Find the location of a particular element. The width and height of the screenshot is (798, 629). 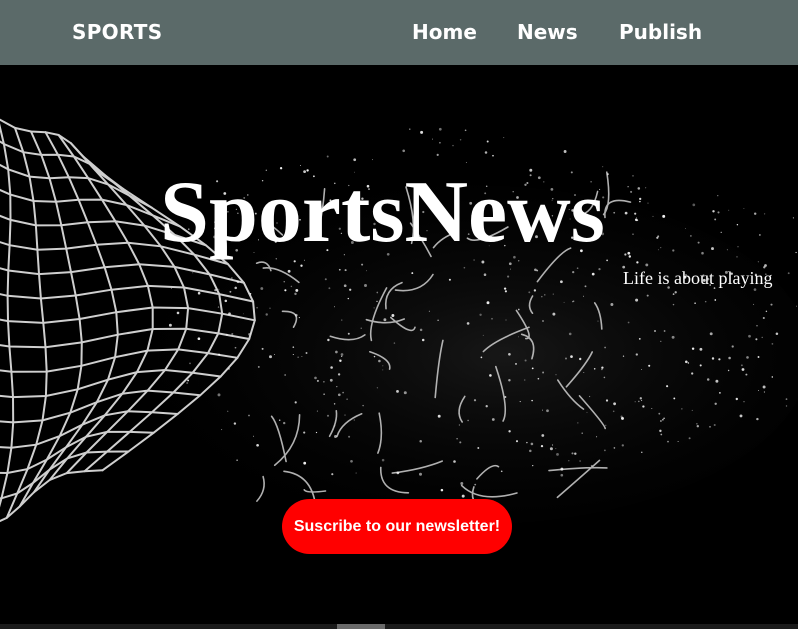

nav-link-publish: Publish is located at coordinates (660, 32).